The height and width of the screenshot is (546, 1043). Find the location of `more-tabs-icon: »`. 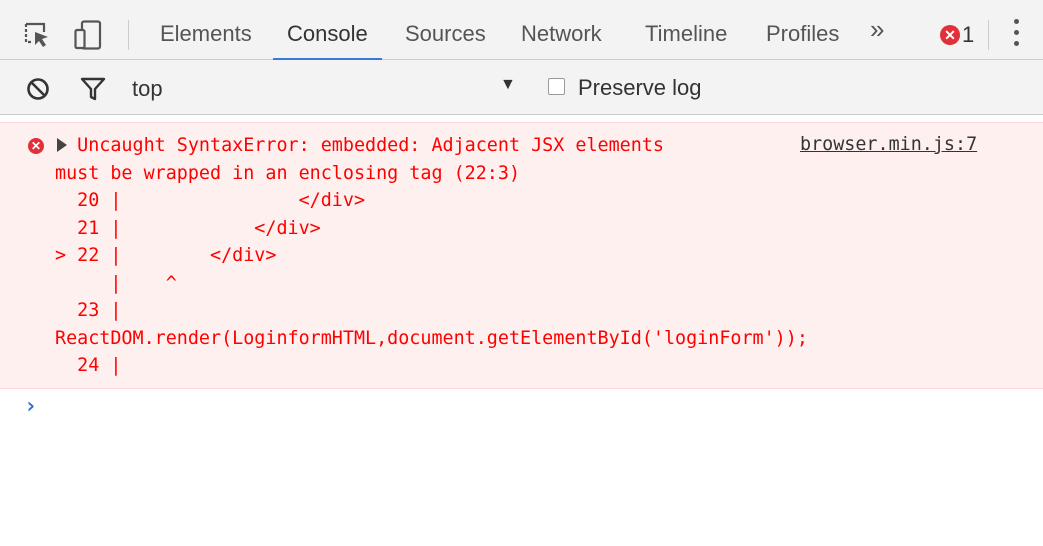

more-tabs-icon: » is located at coordinates (877, 29).